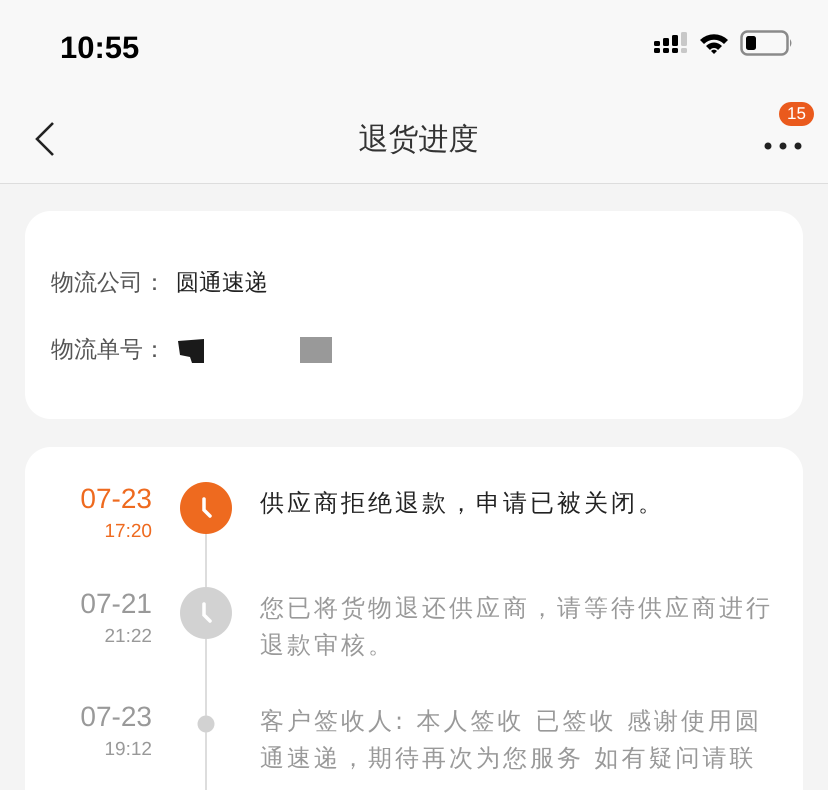 This screenshot has height=790, width=828. I want to click on notification-badge: 15, so click(796, 114).